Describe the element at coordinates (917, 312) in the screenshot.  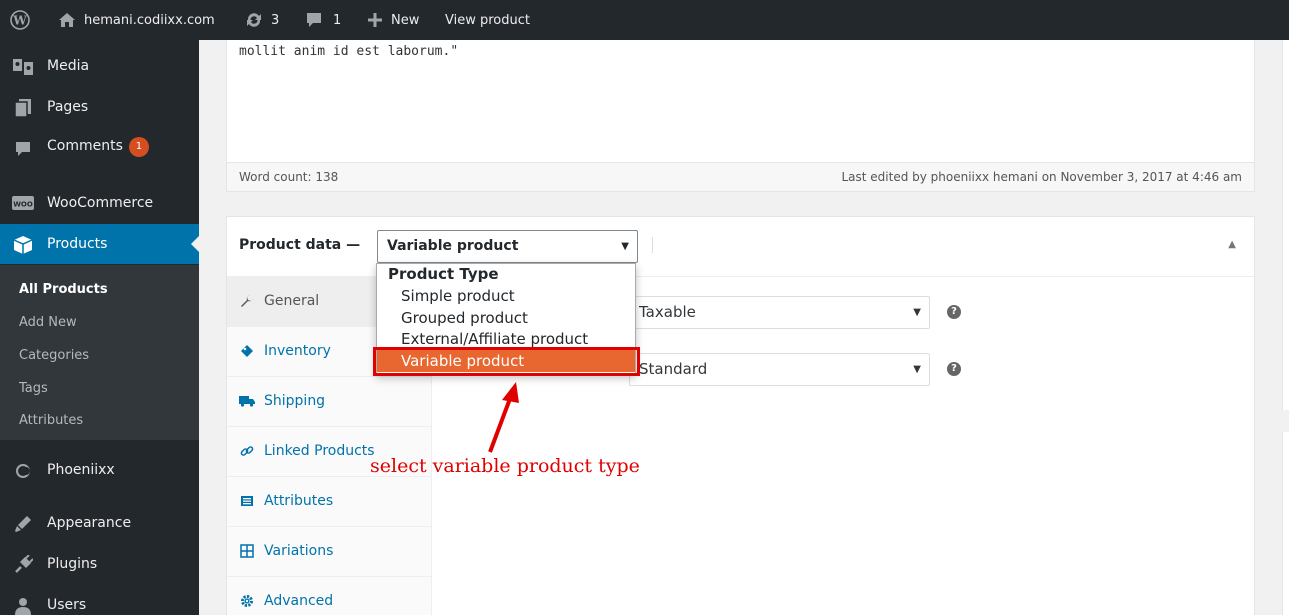
I see `tax-status-caret-icon: ▼` at that location.